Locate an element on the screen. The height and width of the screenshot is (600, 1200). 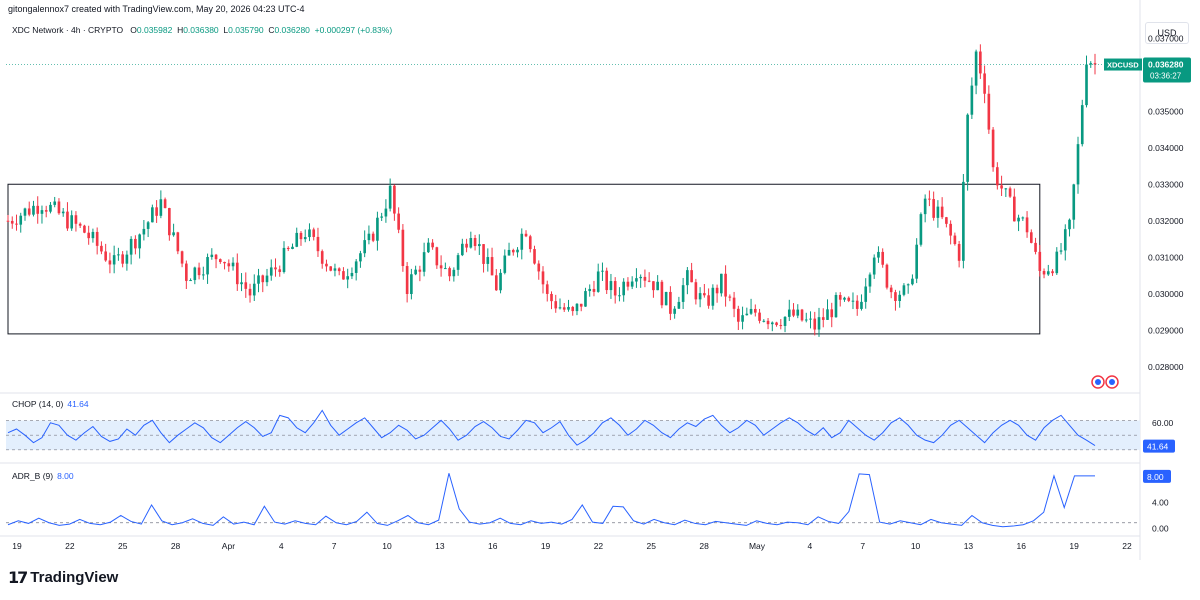
time-axis-label: 10 is located at coordinates (387, 546).